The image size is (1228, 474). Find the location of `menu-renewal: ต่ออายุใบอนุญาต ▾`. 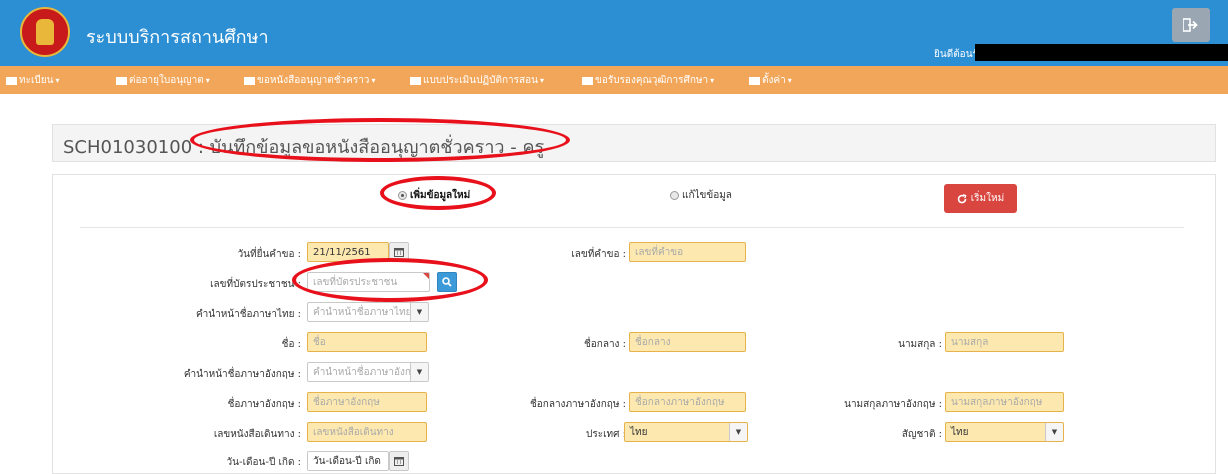

menu-renewal: ต่ออายุใบอนุญาต ▾ is located at coordinates (163, 80).